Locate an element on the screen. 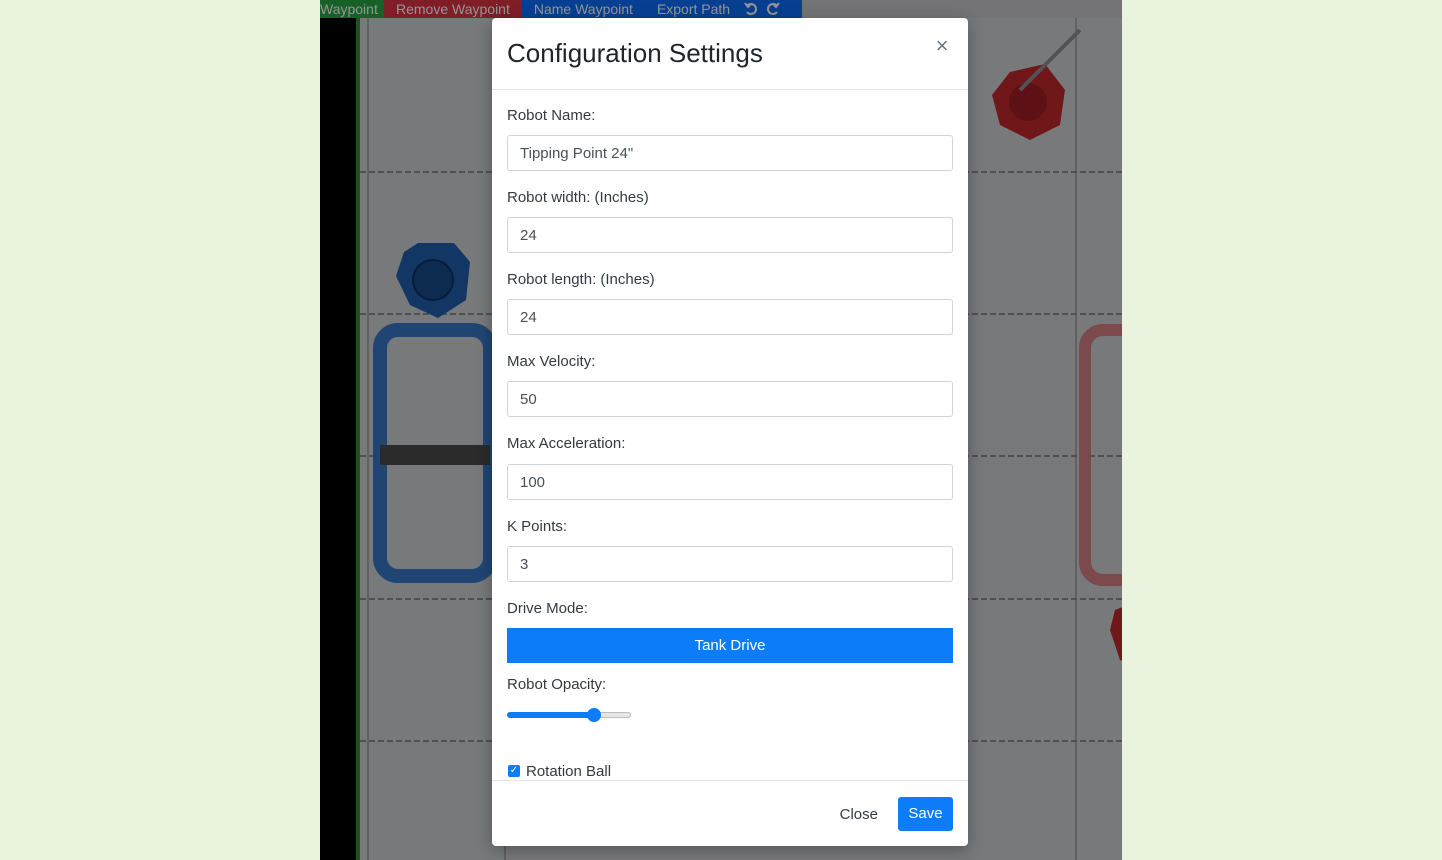 This screenshot has width=1442, height=860. robot-width-input is located at coordinates (730, 235).